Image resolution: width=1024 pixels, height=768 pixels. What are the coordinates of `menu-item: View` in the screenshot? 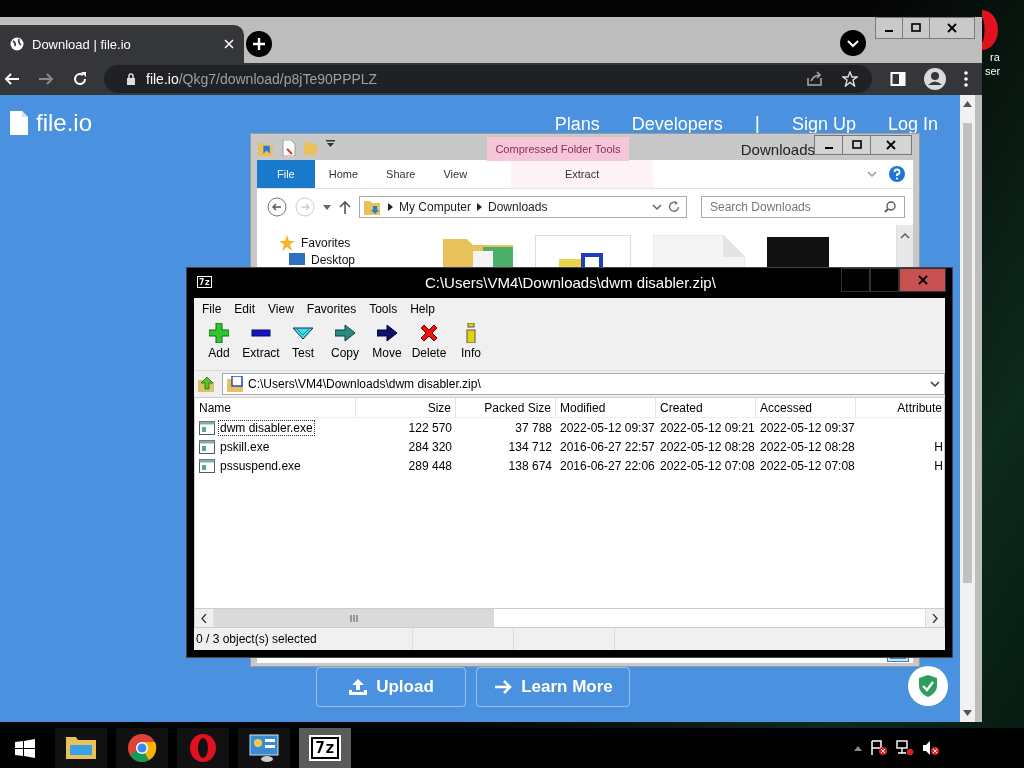 It's located at (281, 309).